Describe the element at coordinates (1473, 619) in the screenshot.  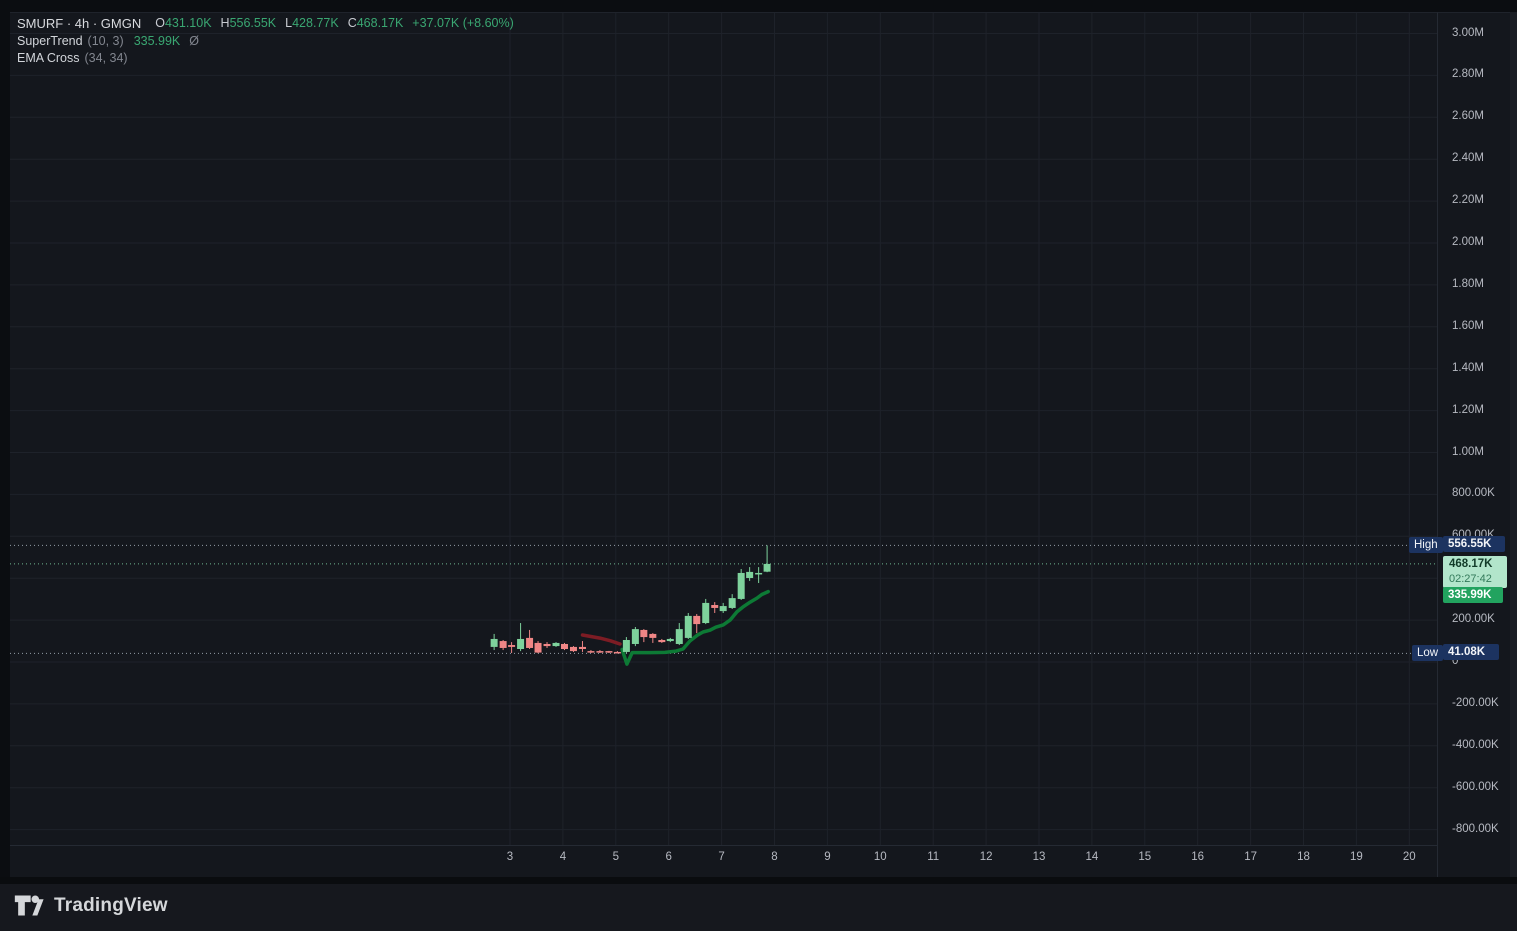
I see `price-tick: 200.00K` at that location.